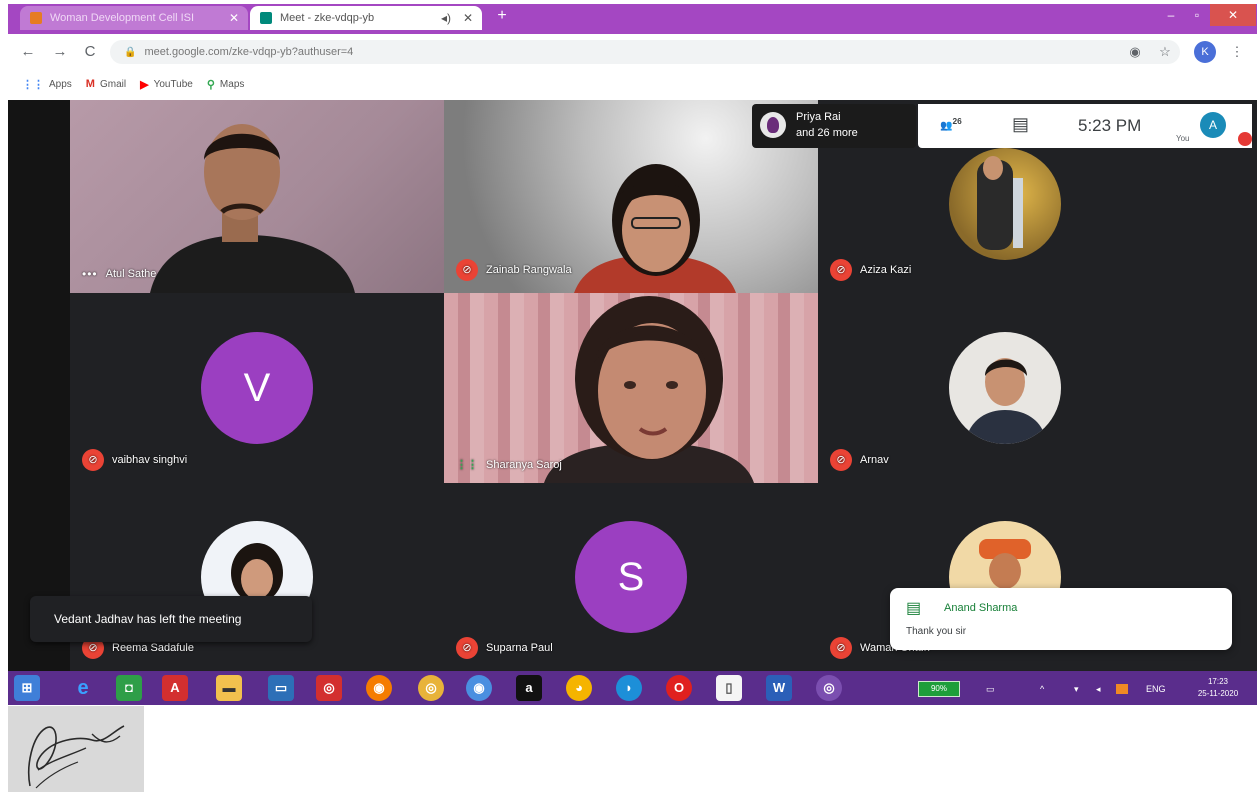  What do you see at coordinates (502, 16) in the screenshot?
I see `new-tab-button: +` at bounding box center [502, 16].